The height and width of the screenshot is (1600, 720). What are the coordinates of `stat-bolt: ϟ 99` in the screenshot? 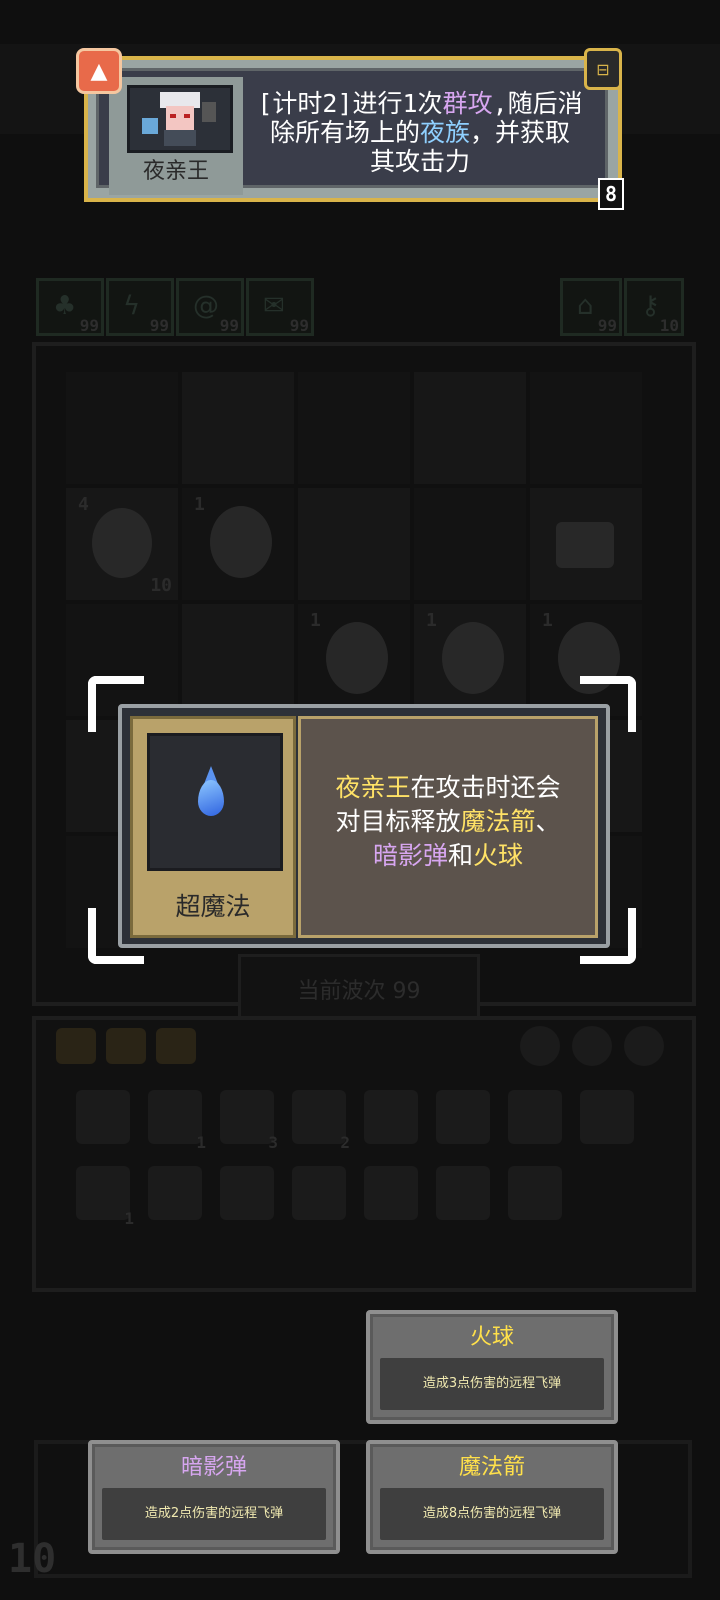 It's located at (140, 307).